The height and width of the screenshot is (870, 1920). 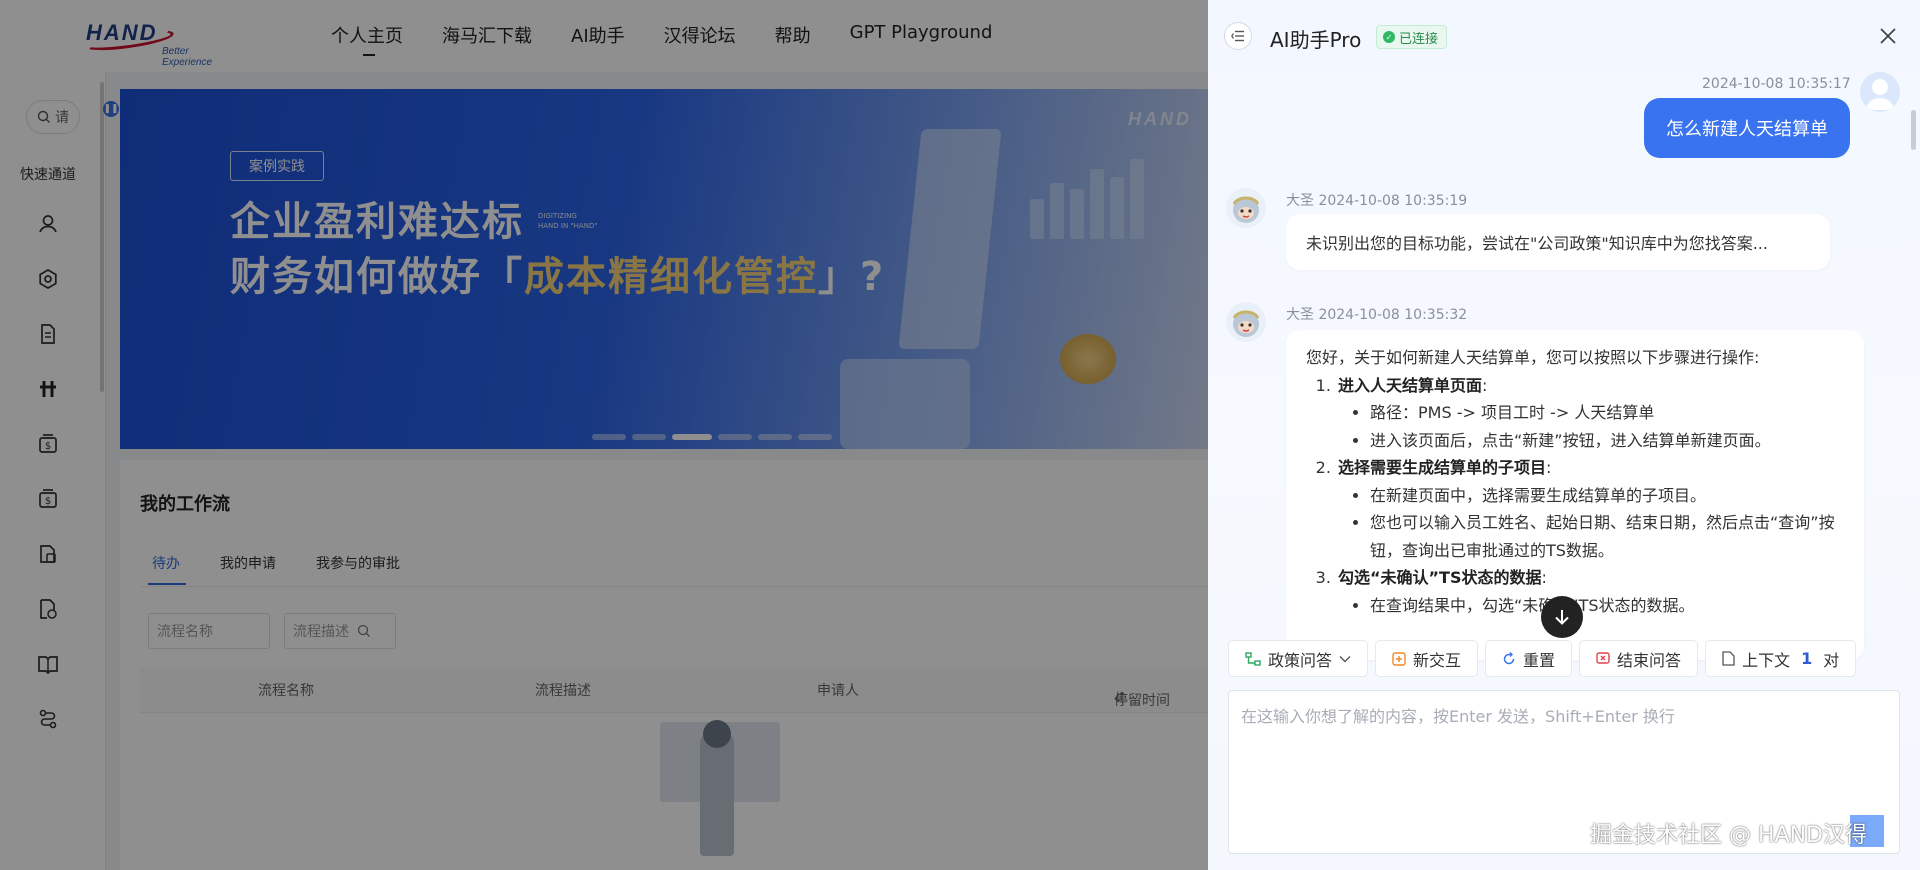 I want to click on user-avatar-icon, so click(x=1880, y=94).